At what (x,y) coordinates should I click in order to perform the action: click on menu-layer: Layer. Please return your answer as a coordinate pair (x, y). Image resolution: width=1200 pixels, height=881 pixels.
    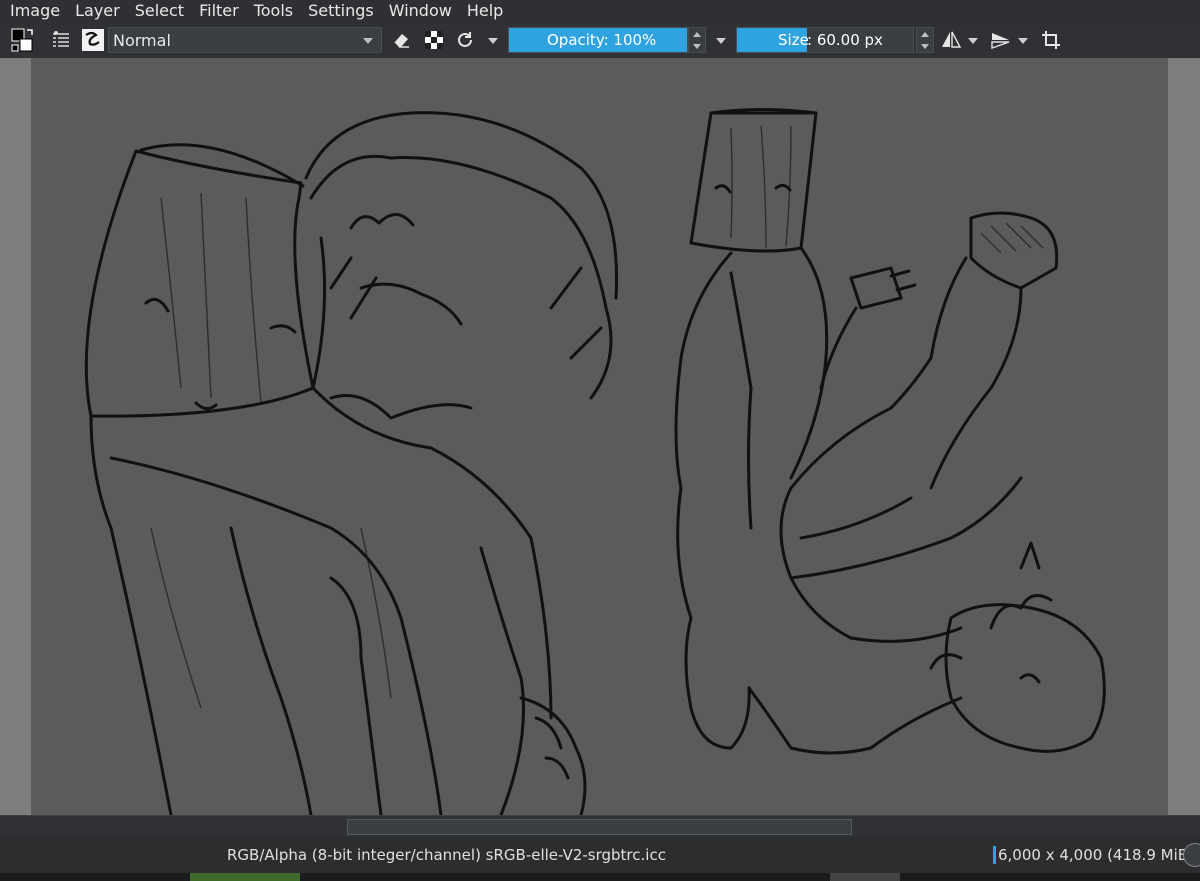
    Looking at the image, I should click on (97, 11).